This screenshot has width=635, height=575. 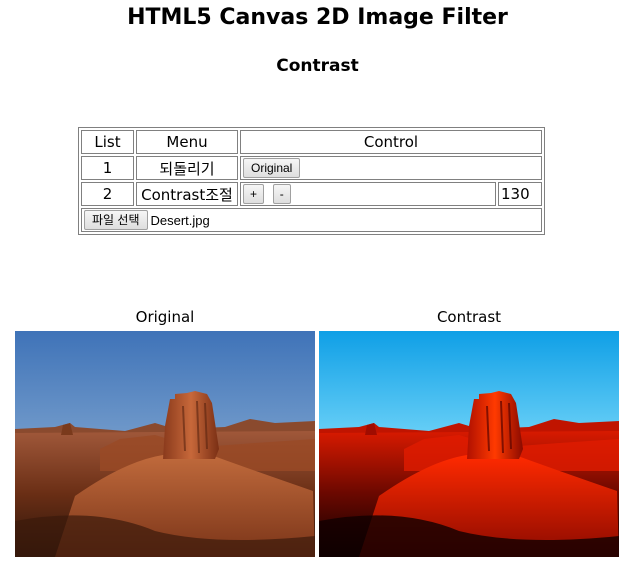 I want to click on increase-contrast-button: +, so click(x=254, y=194).